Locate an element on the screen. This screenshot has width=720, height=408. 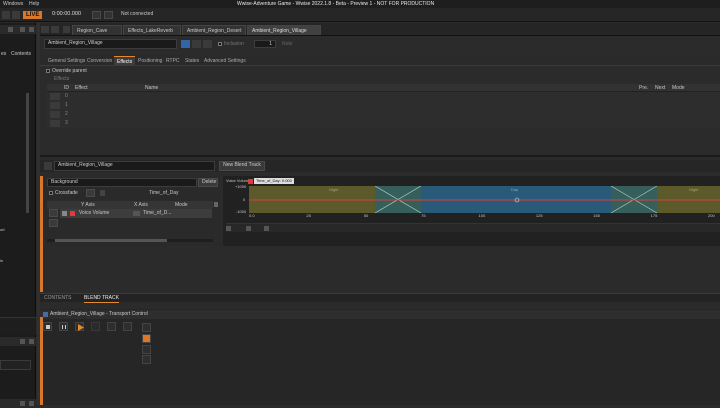
menu-windows: Windows is located at coordinates (13, 4).